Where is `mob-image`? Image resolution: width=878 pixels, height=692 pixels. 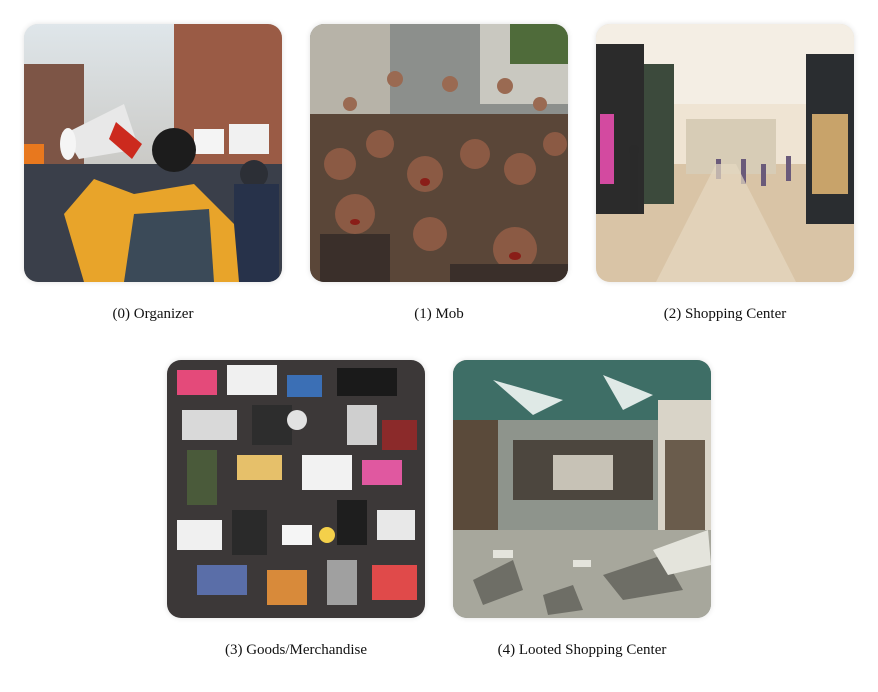
mob-image is located at coordinates (439, 153).